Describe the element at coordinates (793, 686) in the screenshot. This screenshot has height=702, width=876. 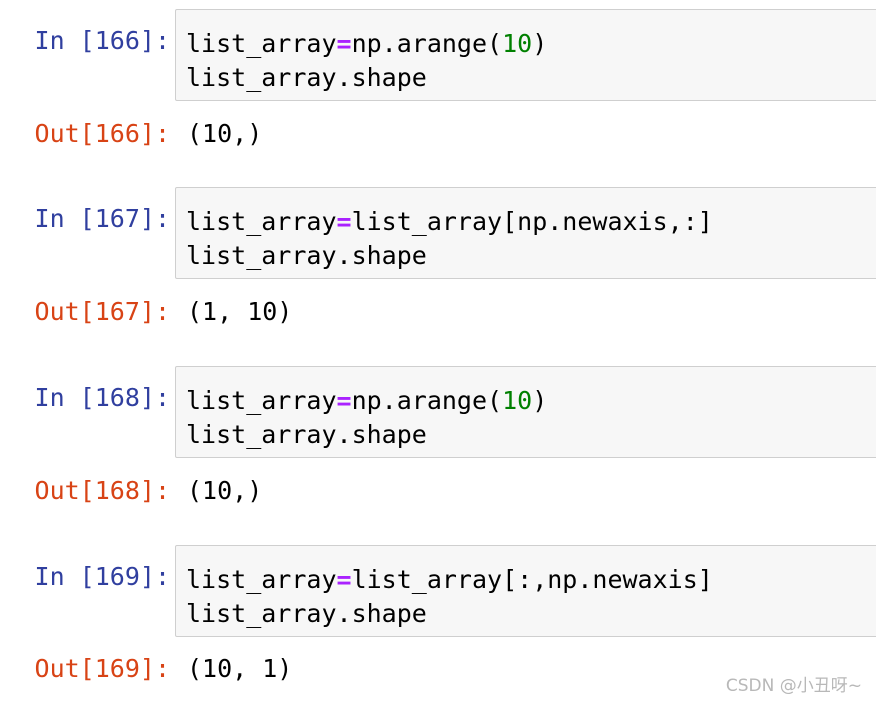
I see `watermark: CSDN @小丑呀~` at that location.